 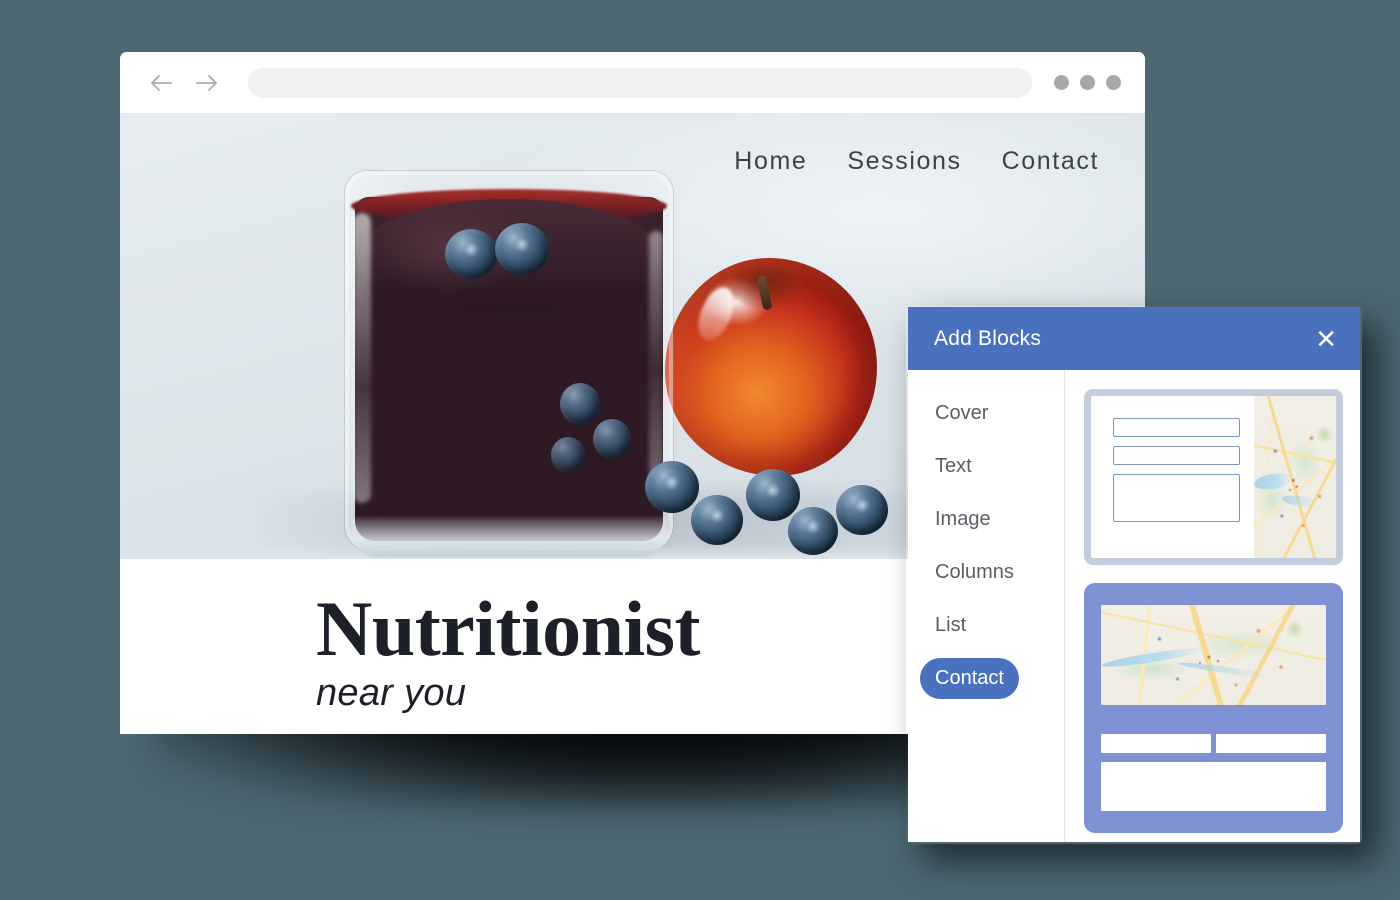 I want to click on add-blocks-panel-header: Add Blocks ✕, so click(x=1134, y=338).